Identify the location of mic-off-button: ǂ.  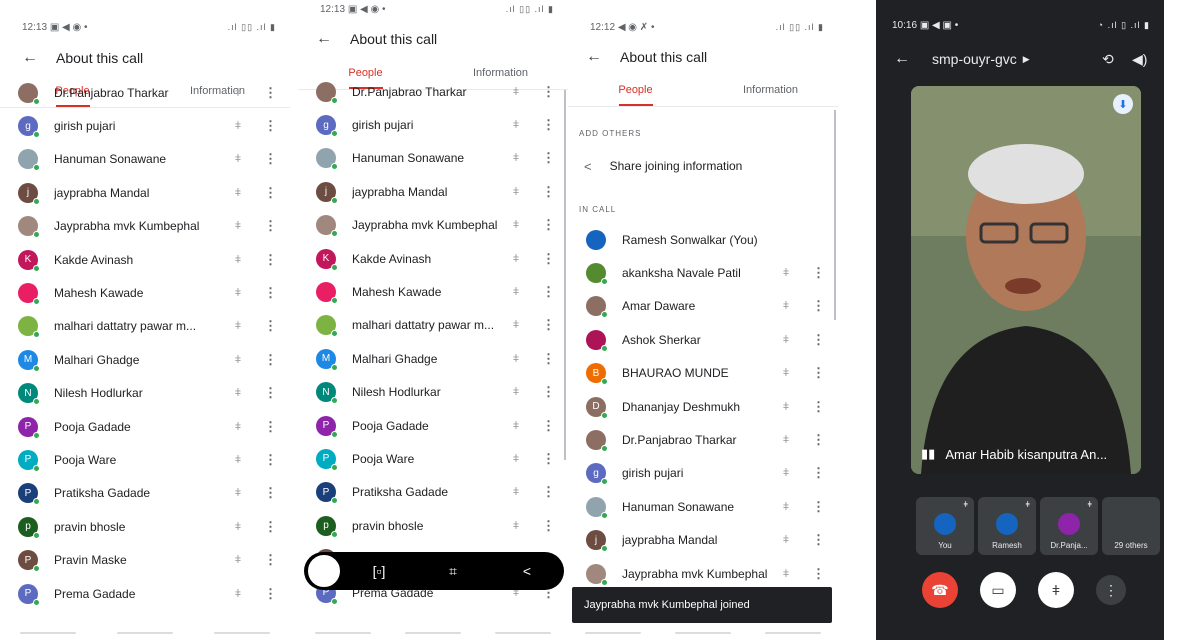
(1056, 590).